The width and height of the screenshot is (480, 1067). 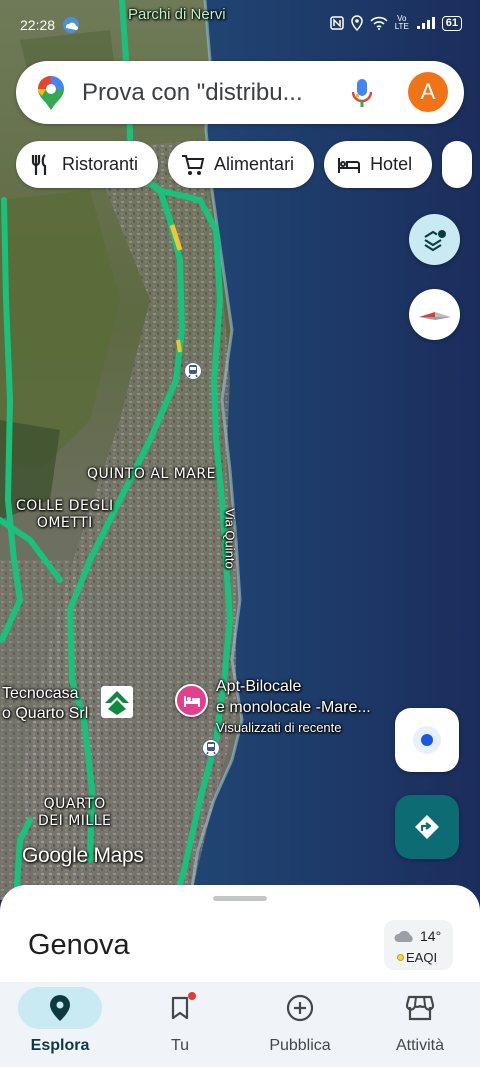 I want to click on account-avatar: A, so click(x=428, y=92).